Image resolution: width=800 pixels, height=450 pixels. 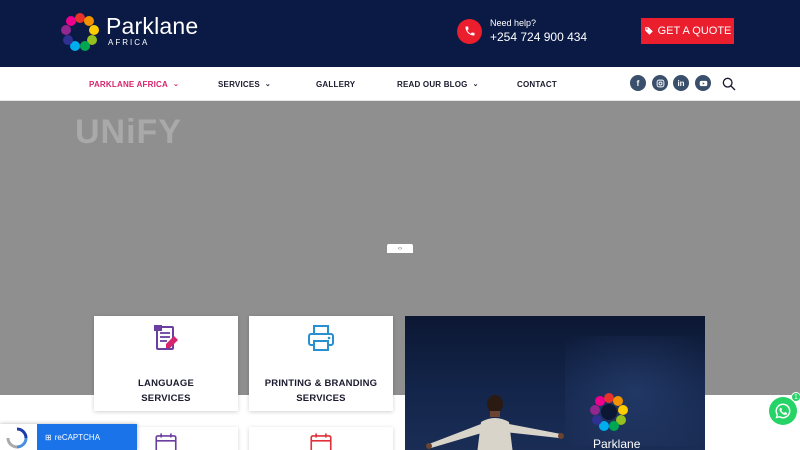 What do you see at coordinates (166, 337) in the screenshot?
I see `document-edit-icon` at bounding box center [166, 337].